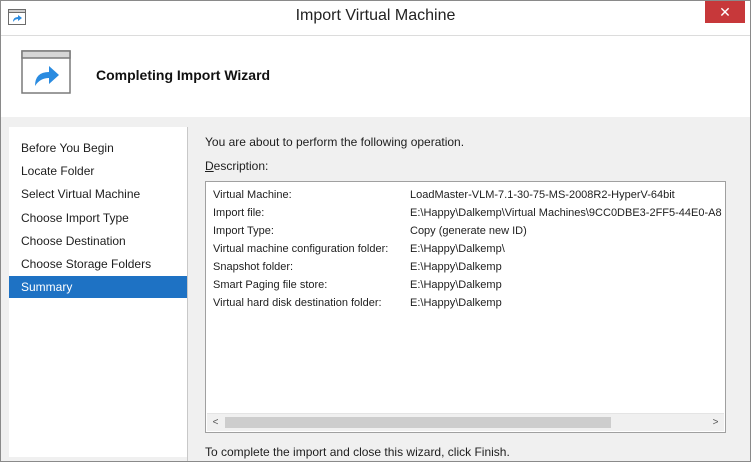  What do you see at coordinates (457, 249) in the screenshot?
I see `summary-value: E:\Happy\Dalkemp\` at bounding box center [457, 249].